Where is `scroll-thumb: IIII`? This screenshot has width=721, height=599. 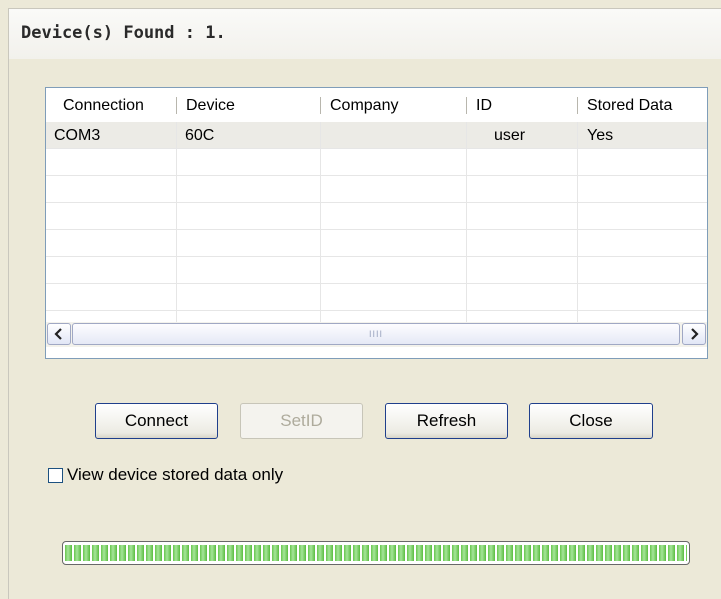 scroll-thumb: IIII is located at coordinates (376, 334).